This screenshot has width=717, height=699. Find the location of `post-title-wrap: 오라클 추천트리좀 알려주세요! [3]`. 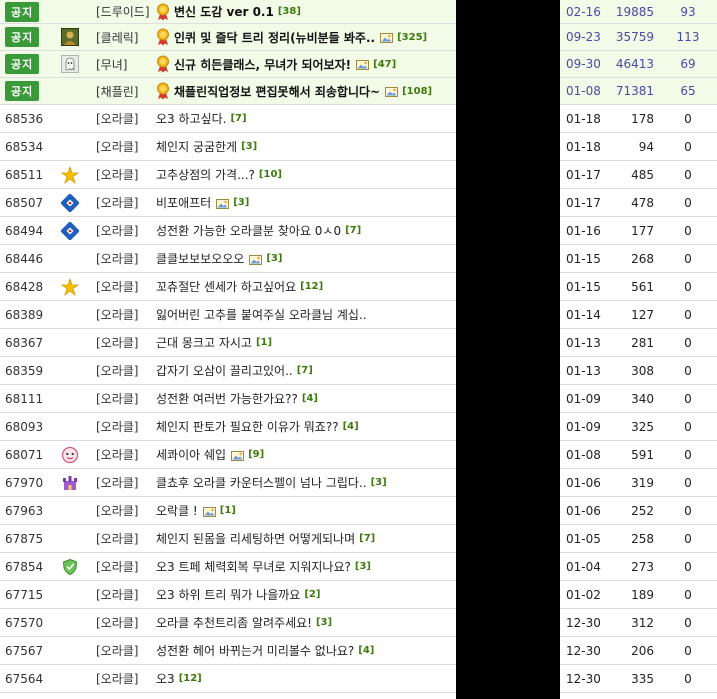

post-title-wrap: 오라클 추천트리좀 알려주세요! [3] is located at coordinates (244, 622).